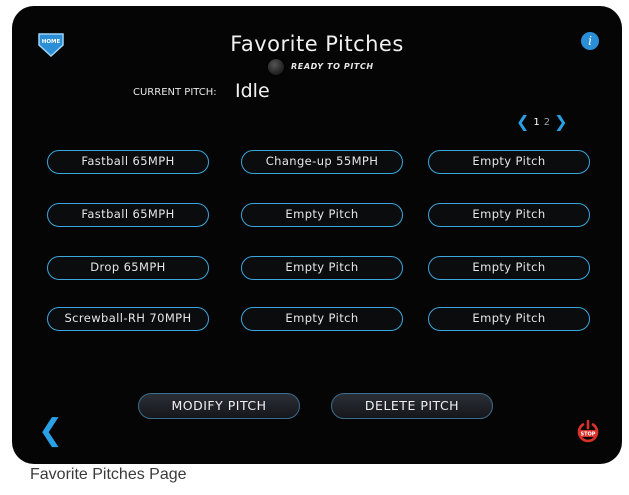  Describe the element at coordinates (536, 122) in the screenshot. I see `page-1: 1` at that location.